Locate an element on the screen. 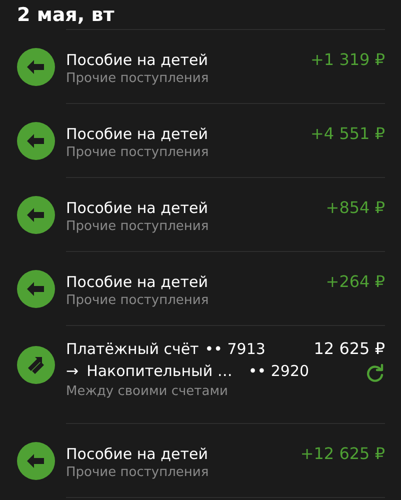 The height and width of the screenshot is (500, 401). operation-row: Пособие на детей Прочие поступления +854 ₽ is located at coordinates (200, 215).